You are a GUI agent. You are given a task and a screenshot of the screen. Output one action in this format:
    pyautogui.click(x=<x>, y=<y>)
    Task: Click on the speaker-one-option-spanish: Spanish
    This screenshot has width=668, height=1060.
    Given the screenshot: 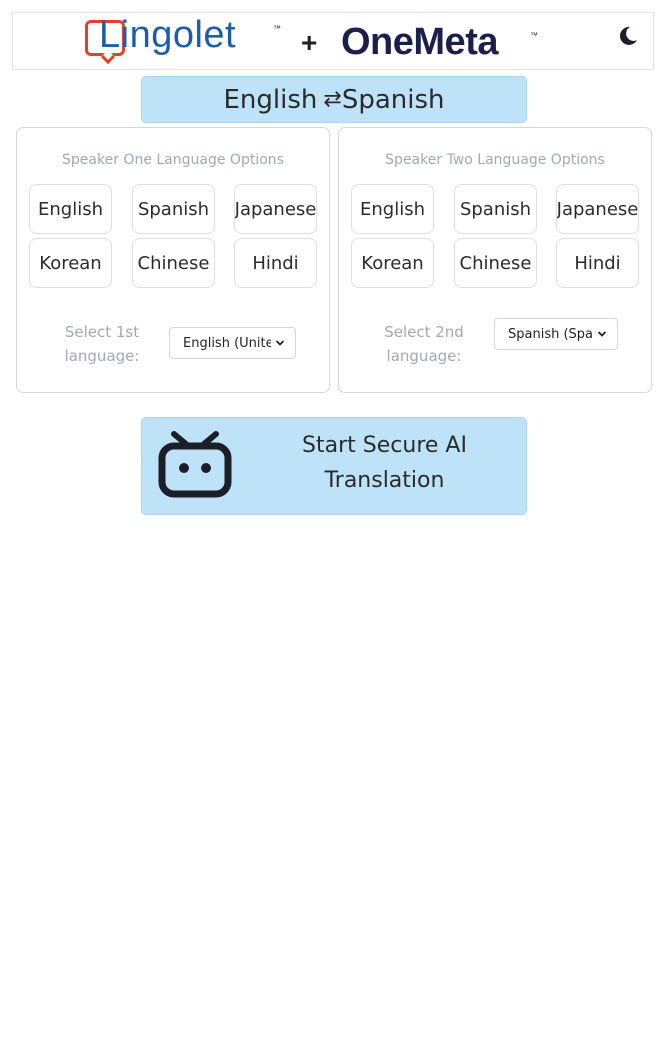 What is the action you would take?
    pyautogui.click(x=173, y=209)
    